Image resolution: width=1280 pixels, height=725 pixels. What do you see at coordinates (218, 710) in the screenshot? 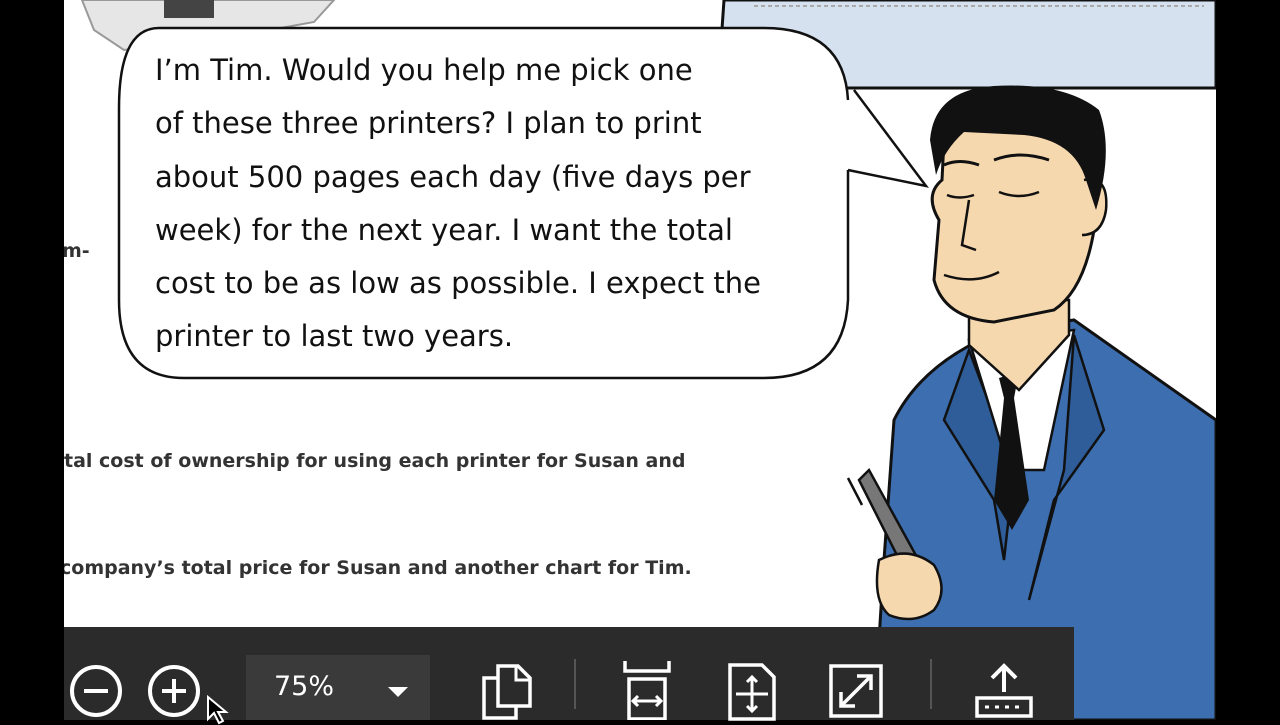
I see `mouse-cursor-icon` at bounding box center [218, 710].